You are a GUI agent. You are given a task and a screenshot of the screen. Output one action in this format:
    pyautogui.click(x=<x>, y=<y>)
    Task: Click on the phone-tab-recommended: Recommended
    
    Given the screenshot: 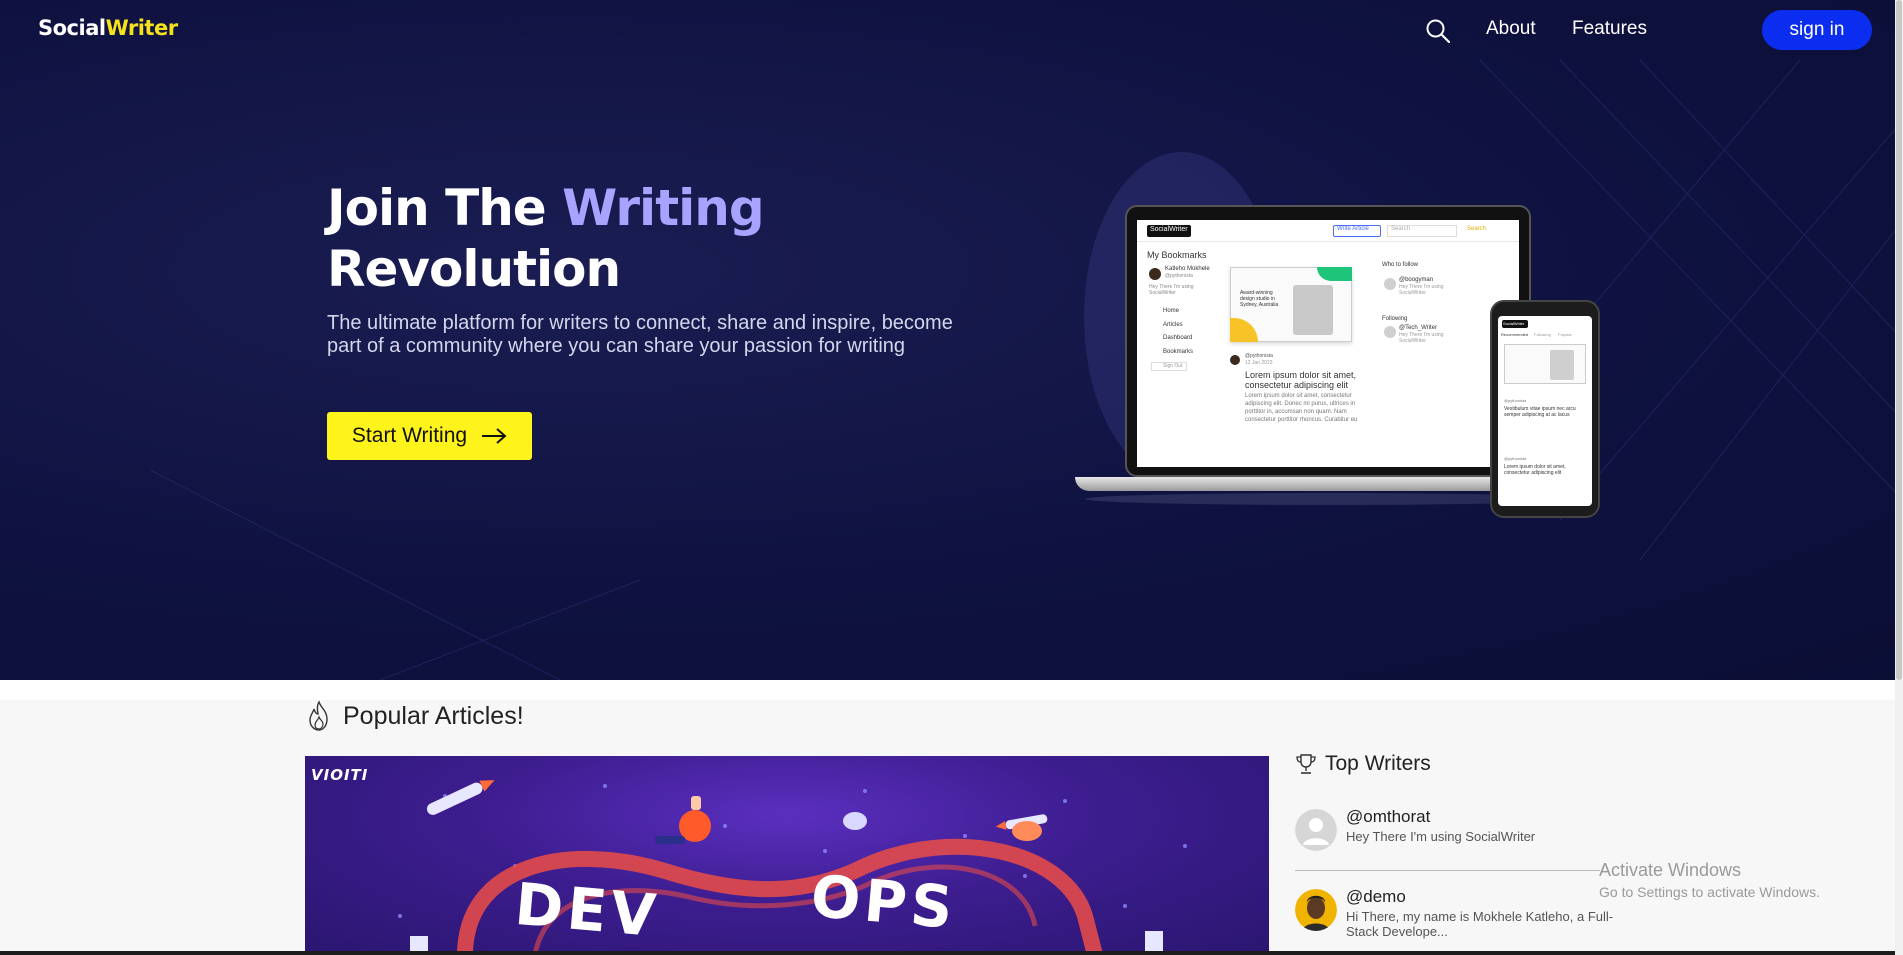 What is the action you would take?
    pyautogui.click(x=1515, y=334)
    